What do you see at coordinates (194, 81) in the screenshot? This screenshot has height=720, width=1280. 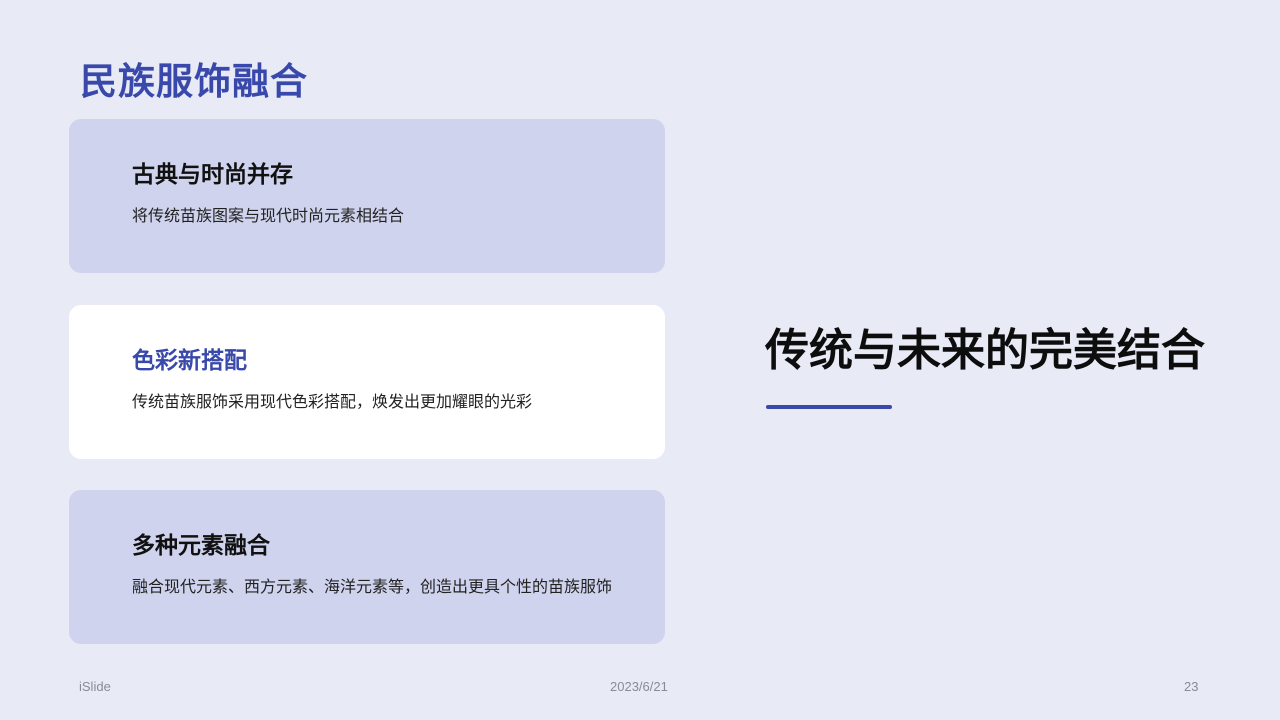 I see `page-title: 民族服饰融合` at bounding box center [194, 81].